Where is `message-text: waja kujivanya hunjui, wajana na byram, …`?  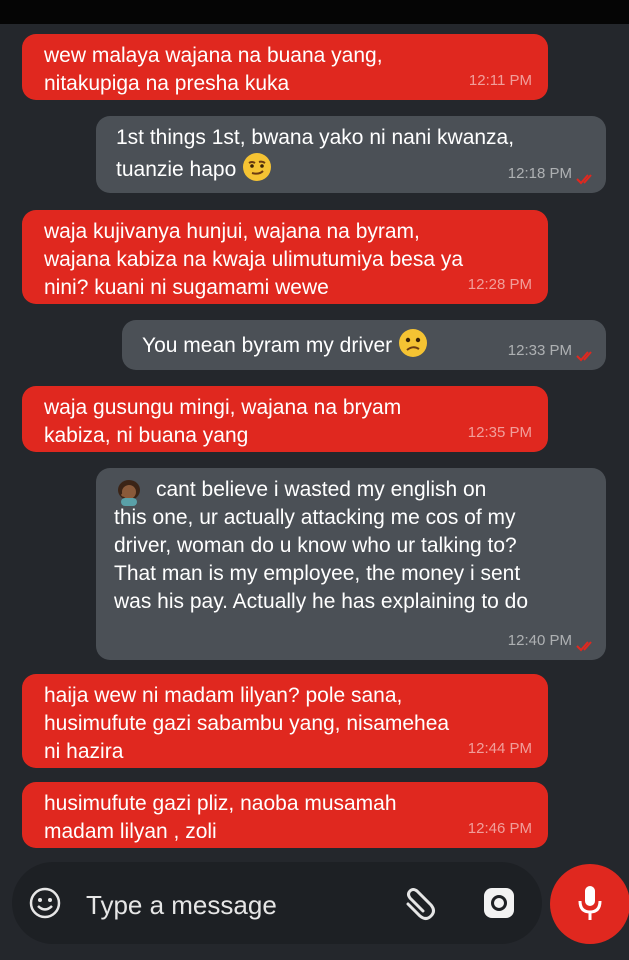 message-text: waja kujivanya hunjui, wajana na byram, … is located at coordinates (254, 259).